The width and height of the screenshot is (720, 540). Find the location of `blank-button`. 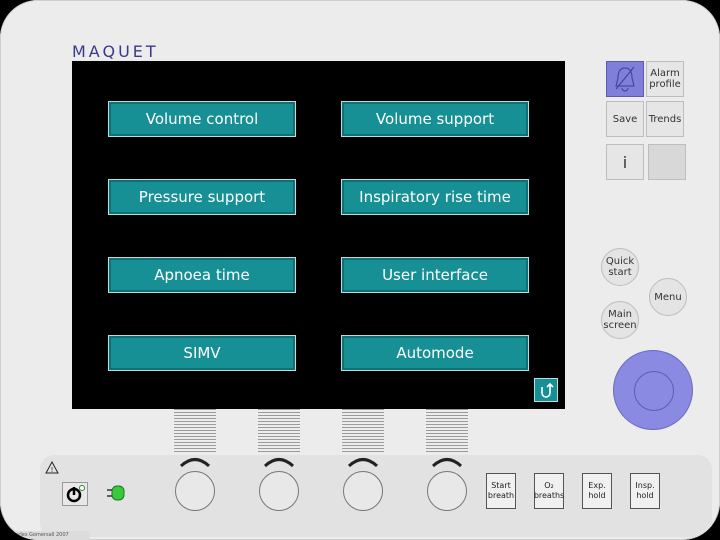

blank-button is located at coordinates (667, 162).